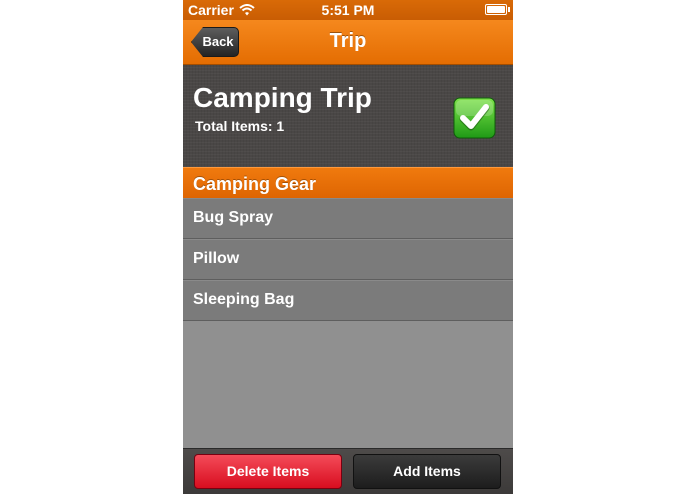 Image resolution: width=695 pixels, height=494 pixels. Describe the element at coordinates (255, 184) in the screenshot. I see `section-title: Camping Gear` at that location.